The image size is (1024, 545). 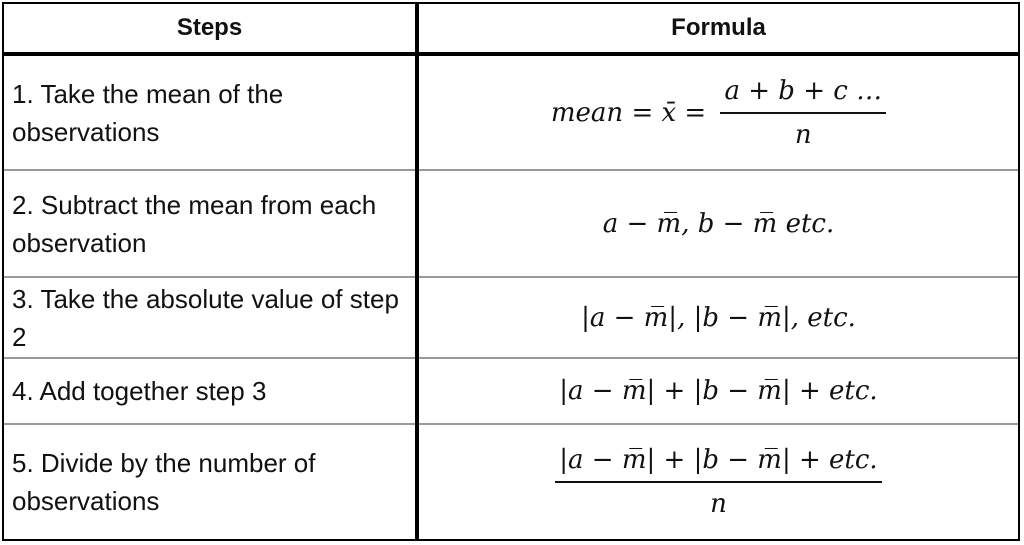 I want to click on formula-lhs: mean = x̄ =, so click(x=628, y=112).